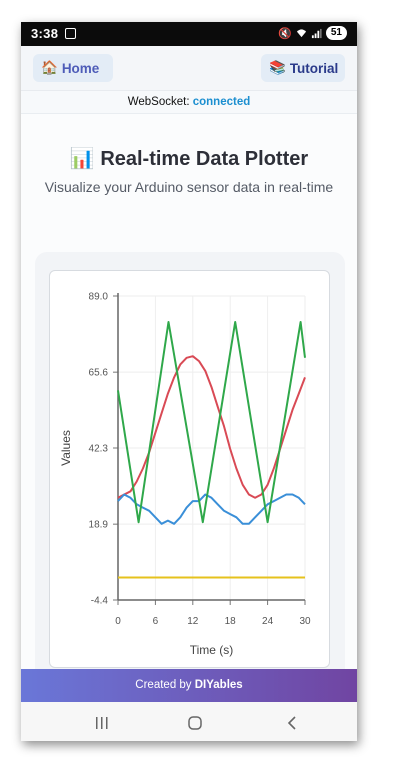  I want to click on x-tick-label: 6, so click(156, 621).